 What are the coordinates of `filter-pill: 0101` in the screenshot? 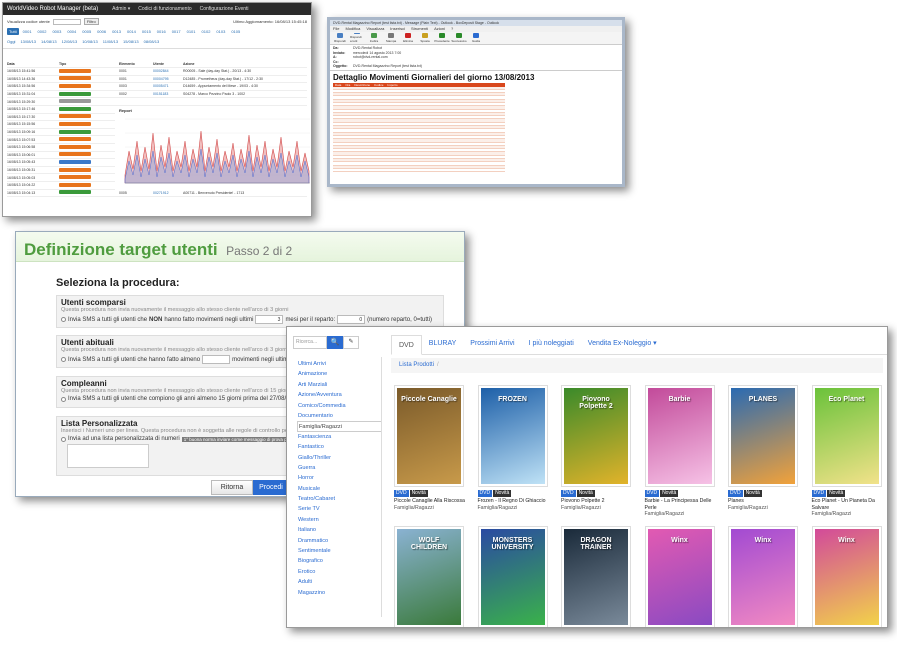 It's located at (191, 31).